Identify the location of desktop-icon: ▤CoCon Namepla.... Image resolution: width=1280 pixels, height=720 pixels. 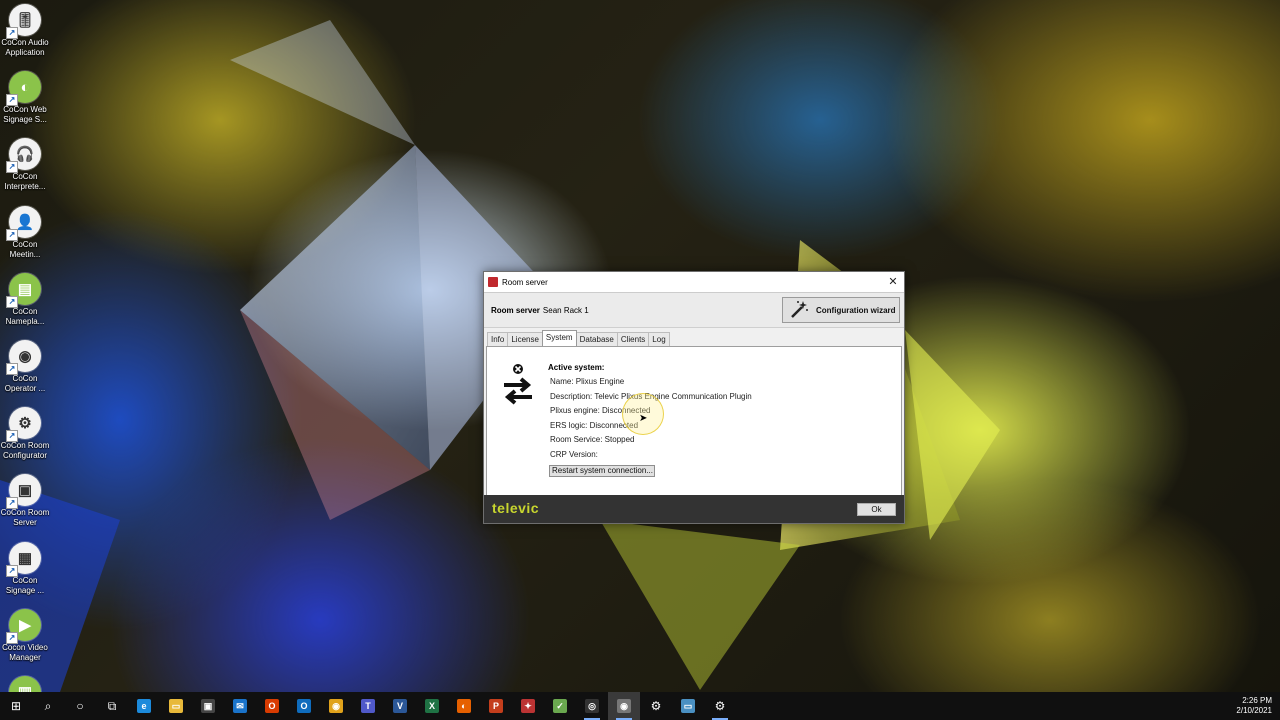
(25, 299).